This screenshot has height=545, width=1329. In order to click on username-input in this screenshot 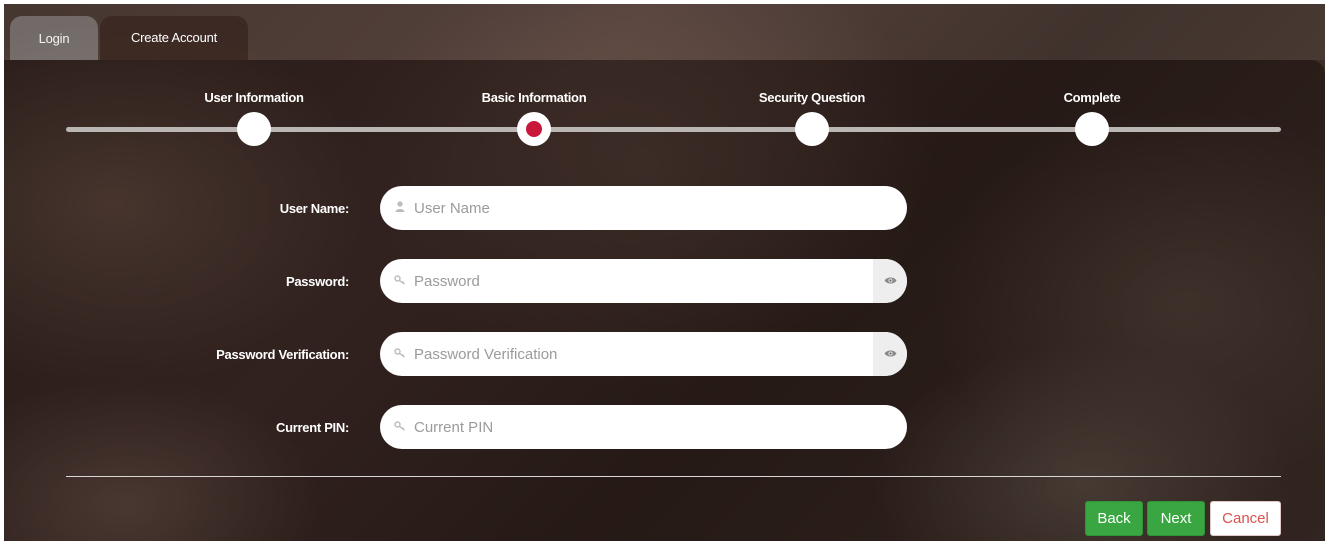, I will do `click(660, 208)`.